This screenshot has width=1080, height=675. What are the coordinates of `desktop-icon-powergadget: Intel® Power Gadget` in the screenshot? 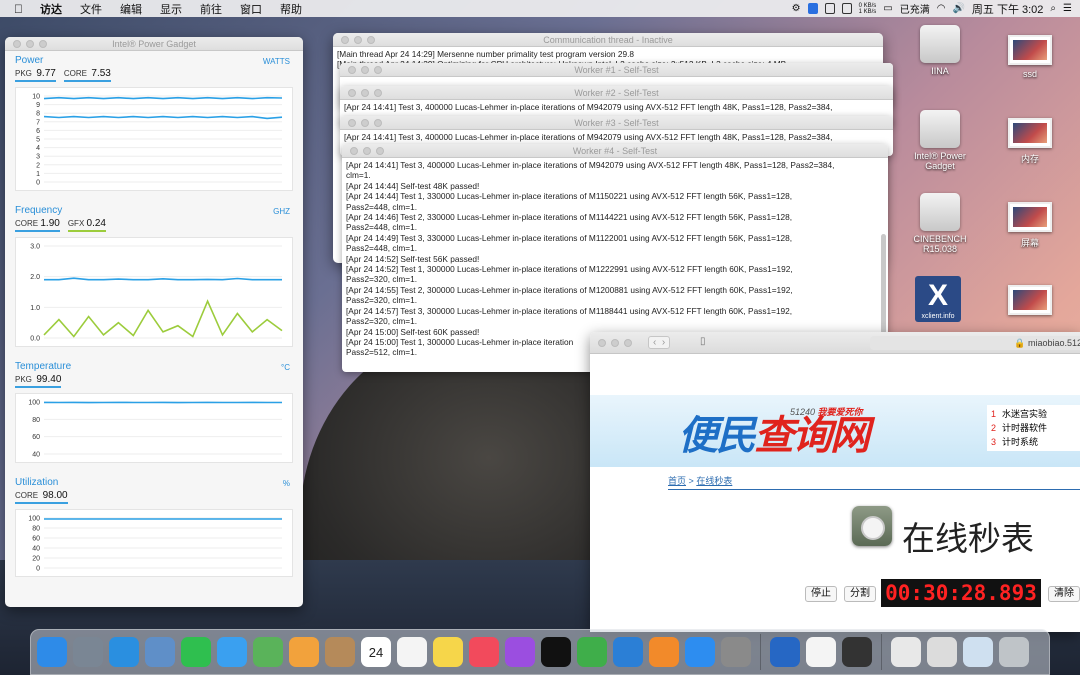 It's located at (940, 140).